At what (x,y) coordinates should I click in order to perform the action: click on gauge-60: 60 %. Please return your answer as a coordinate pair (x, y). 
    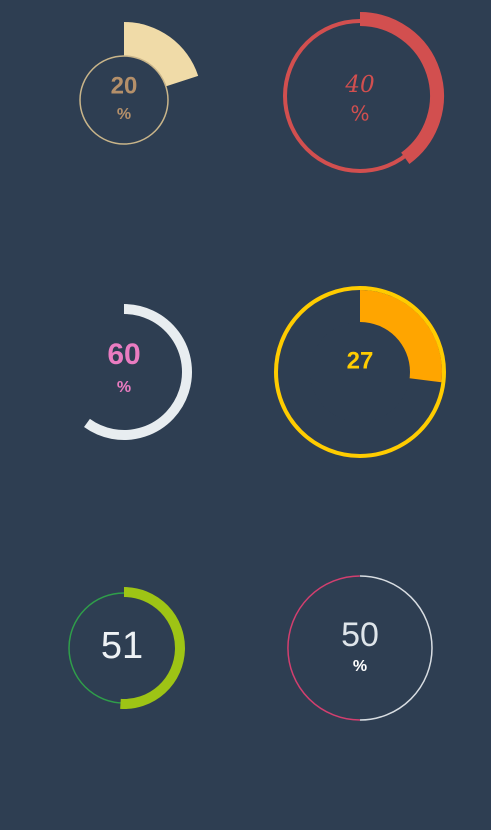
    Looking at the image, I should click on (138, 372).